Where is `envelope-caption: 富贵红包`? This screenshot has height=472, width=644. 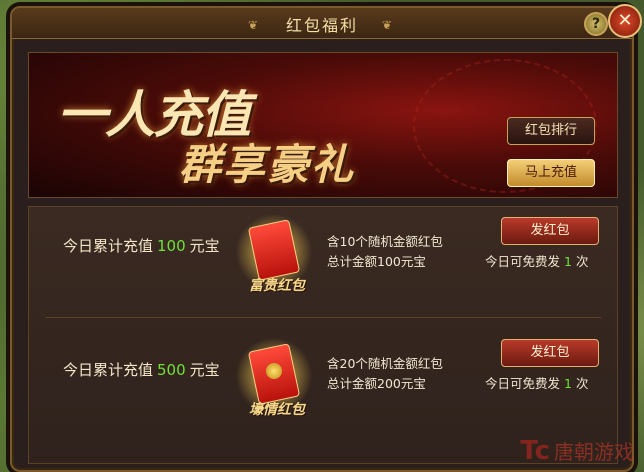 envelope-caption: 富贵红包 is located at coordinates (277, 286).